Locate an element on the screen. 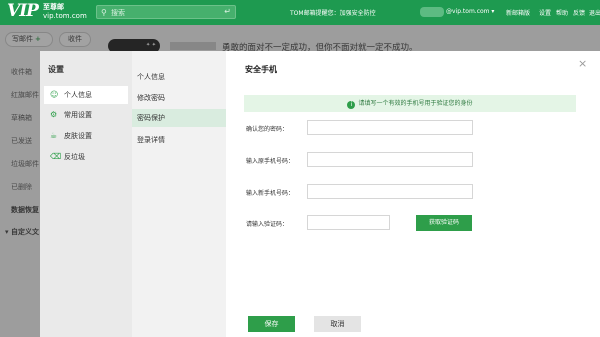 Image resolution: width=600 pixels, height=337 pixels. enter-icon: ↵ is located at coordinates (227, 11).